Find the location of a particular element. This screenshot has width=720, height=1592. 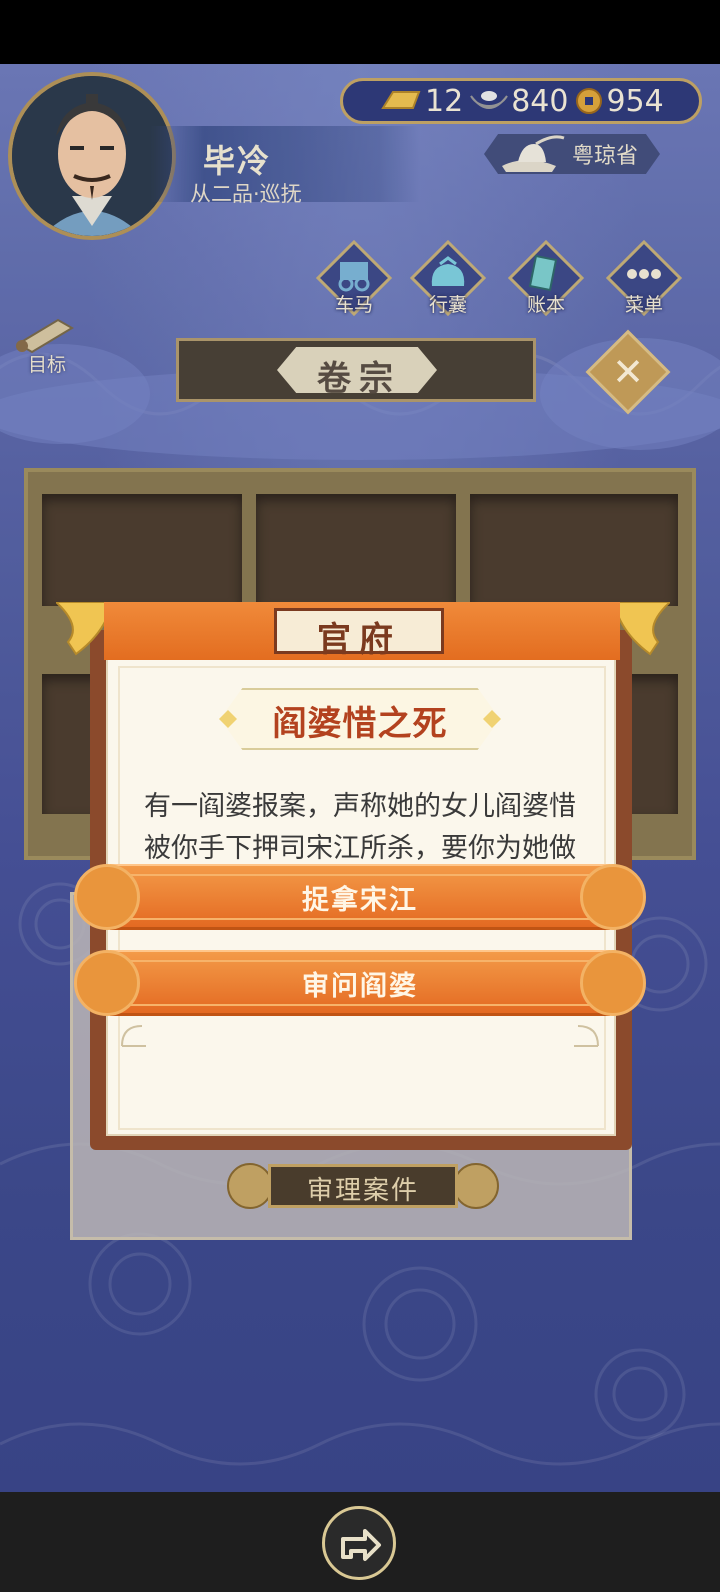

case-title: 阎婆惜之死 is located at coordinates (360, 724).